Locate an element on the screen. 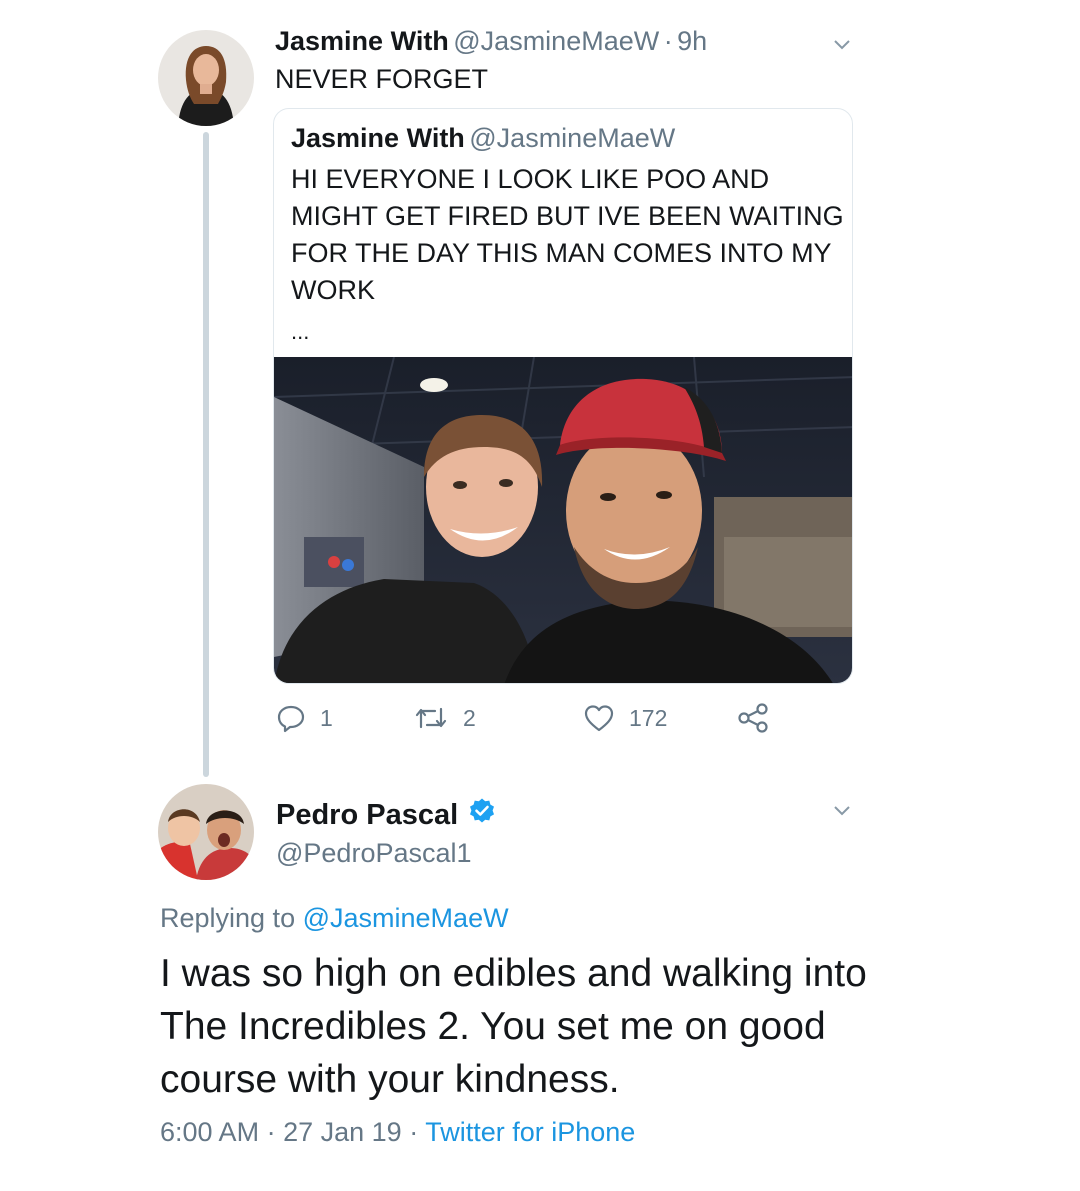 The height and width of the screenshot is (1191, 1080). like-icon is located at coordinates (599, 718).